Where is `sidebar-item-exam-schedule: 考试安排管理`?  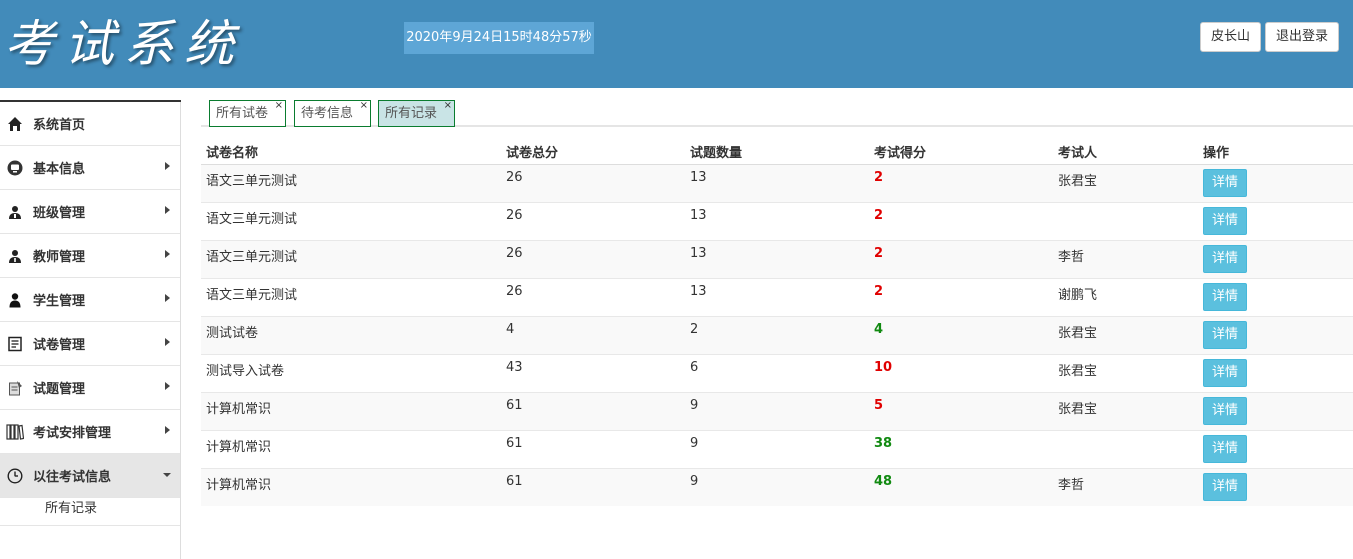
sidebar-item-exam-schedule: 考试安排管理 is located at coordinates (90, 432).